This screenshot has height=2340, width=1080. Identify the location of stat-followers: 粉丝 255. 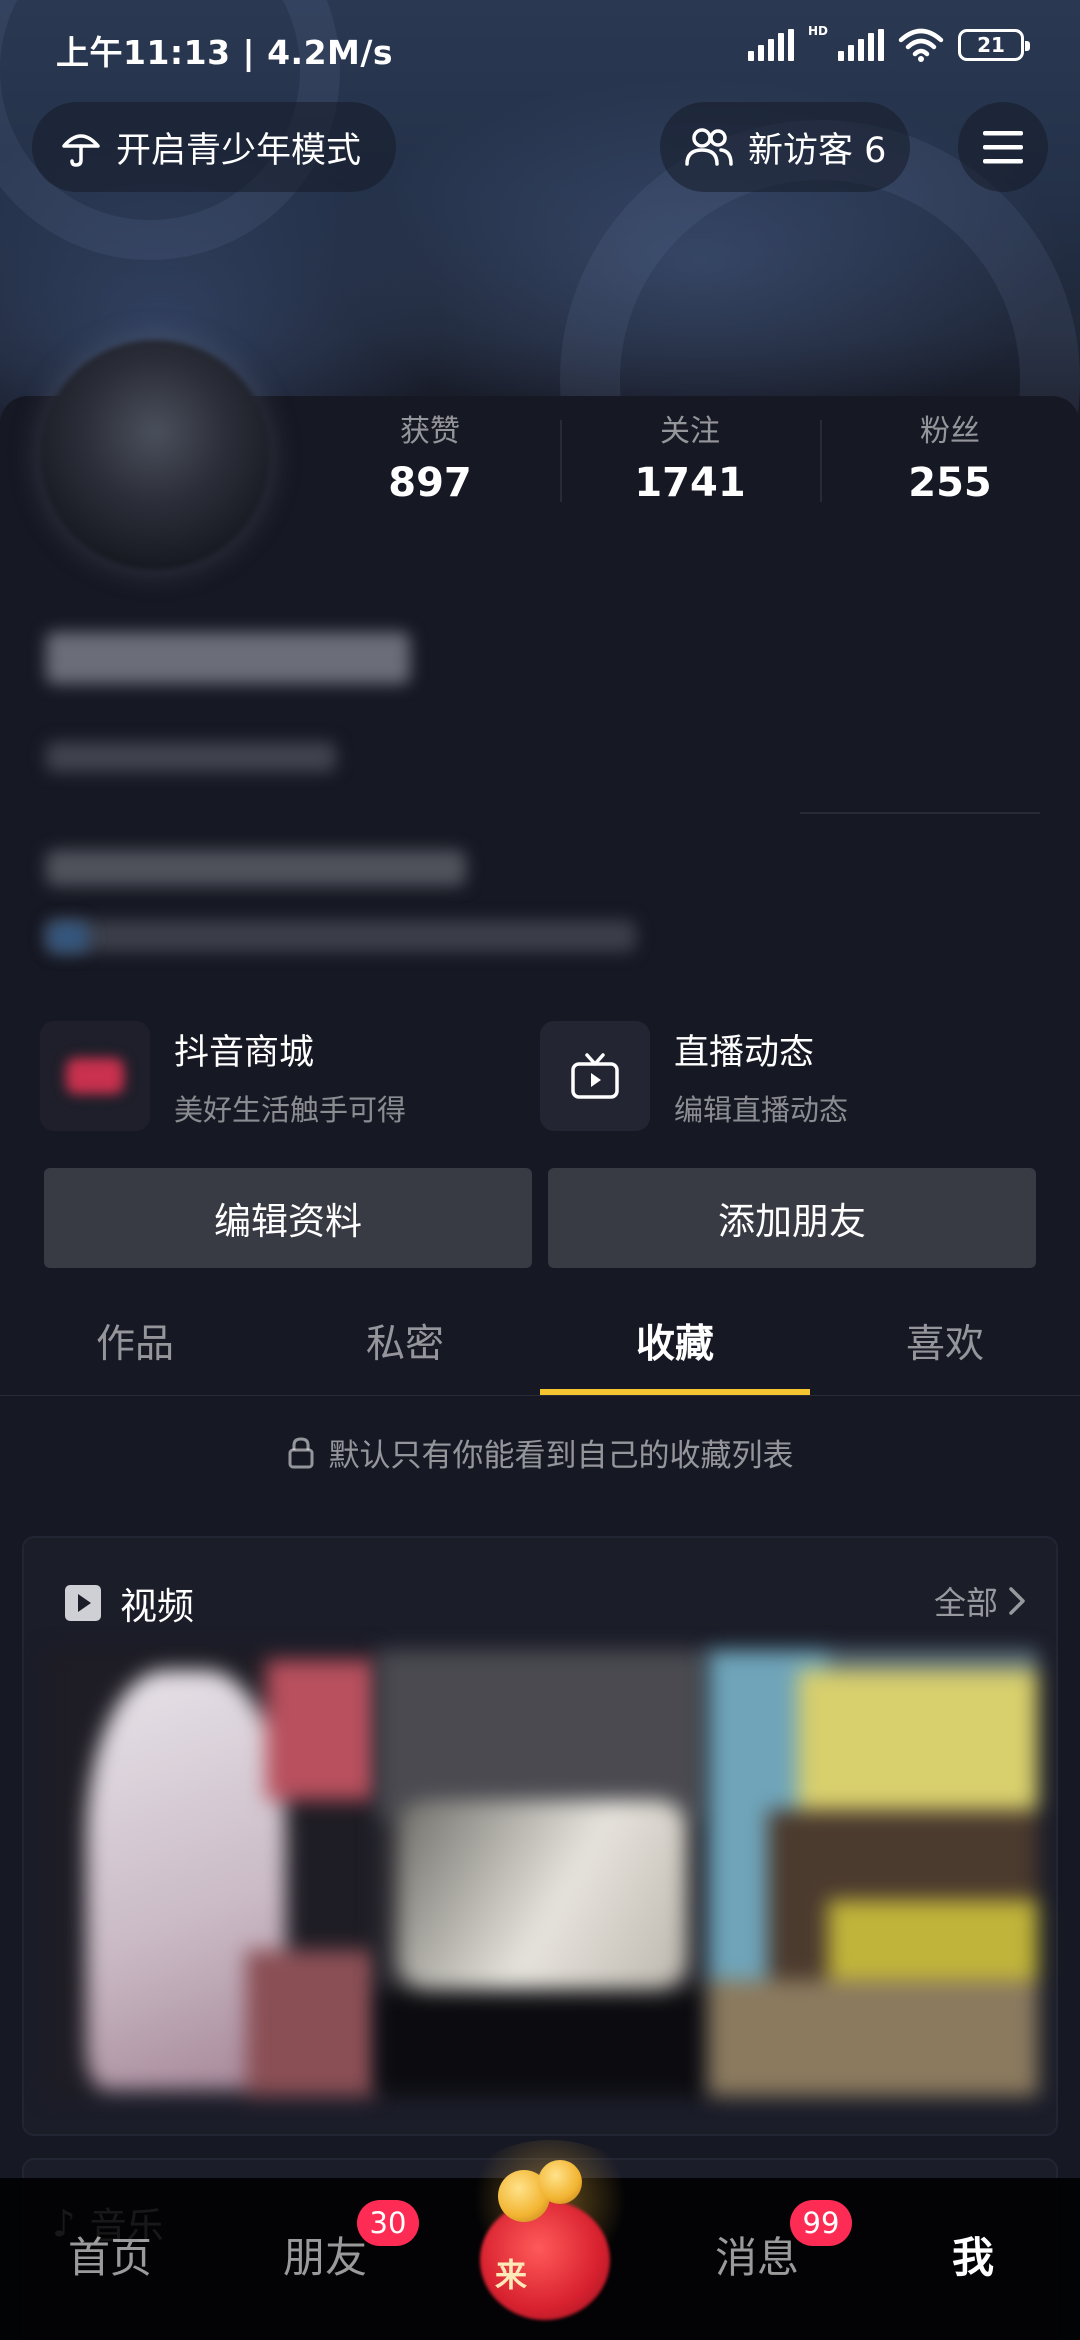
(950, 461).